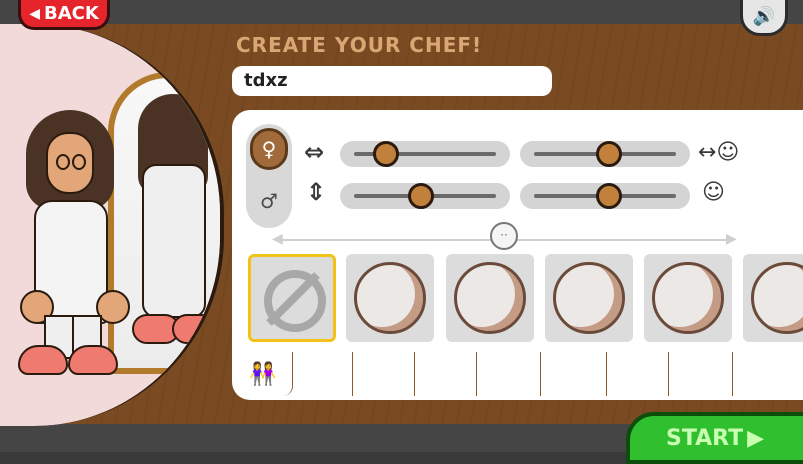  I want to click on eyebrow-icon: ōσ, so click(639, 374).